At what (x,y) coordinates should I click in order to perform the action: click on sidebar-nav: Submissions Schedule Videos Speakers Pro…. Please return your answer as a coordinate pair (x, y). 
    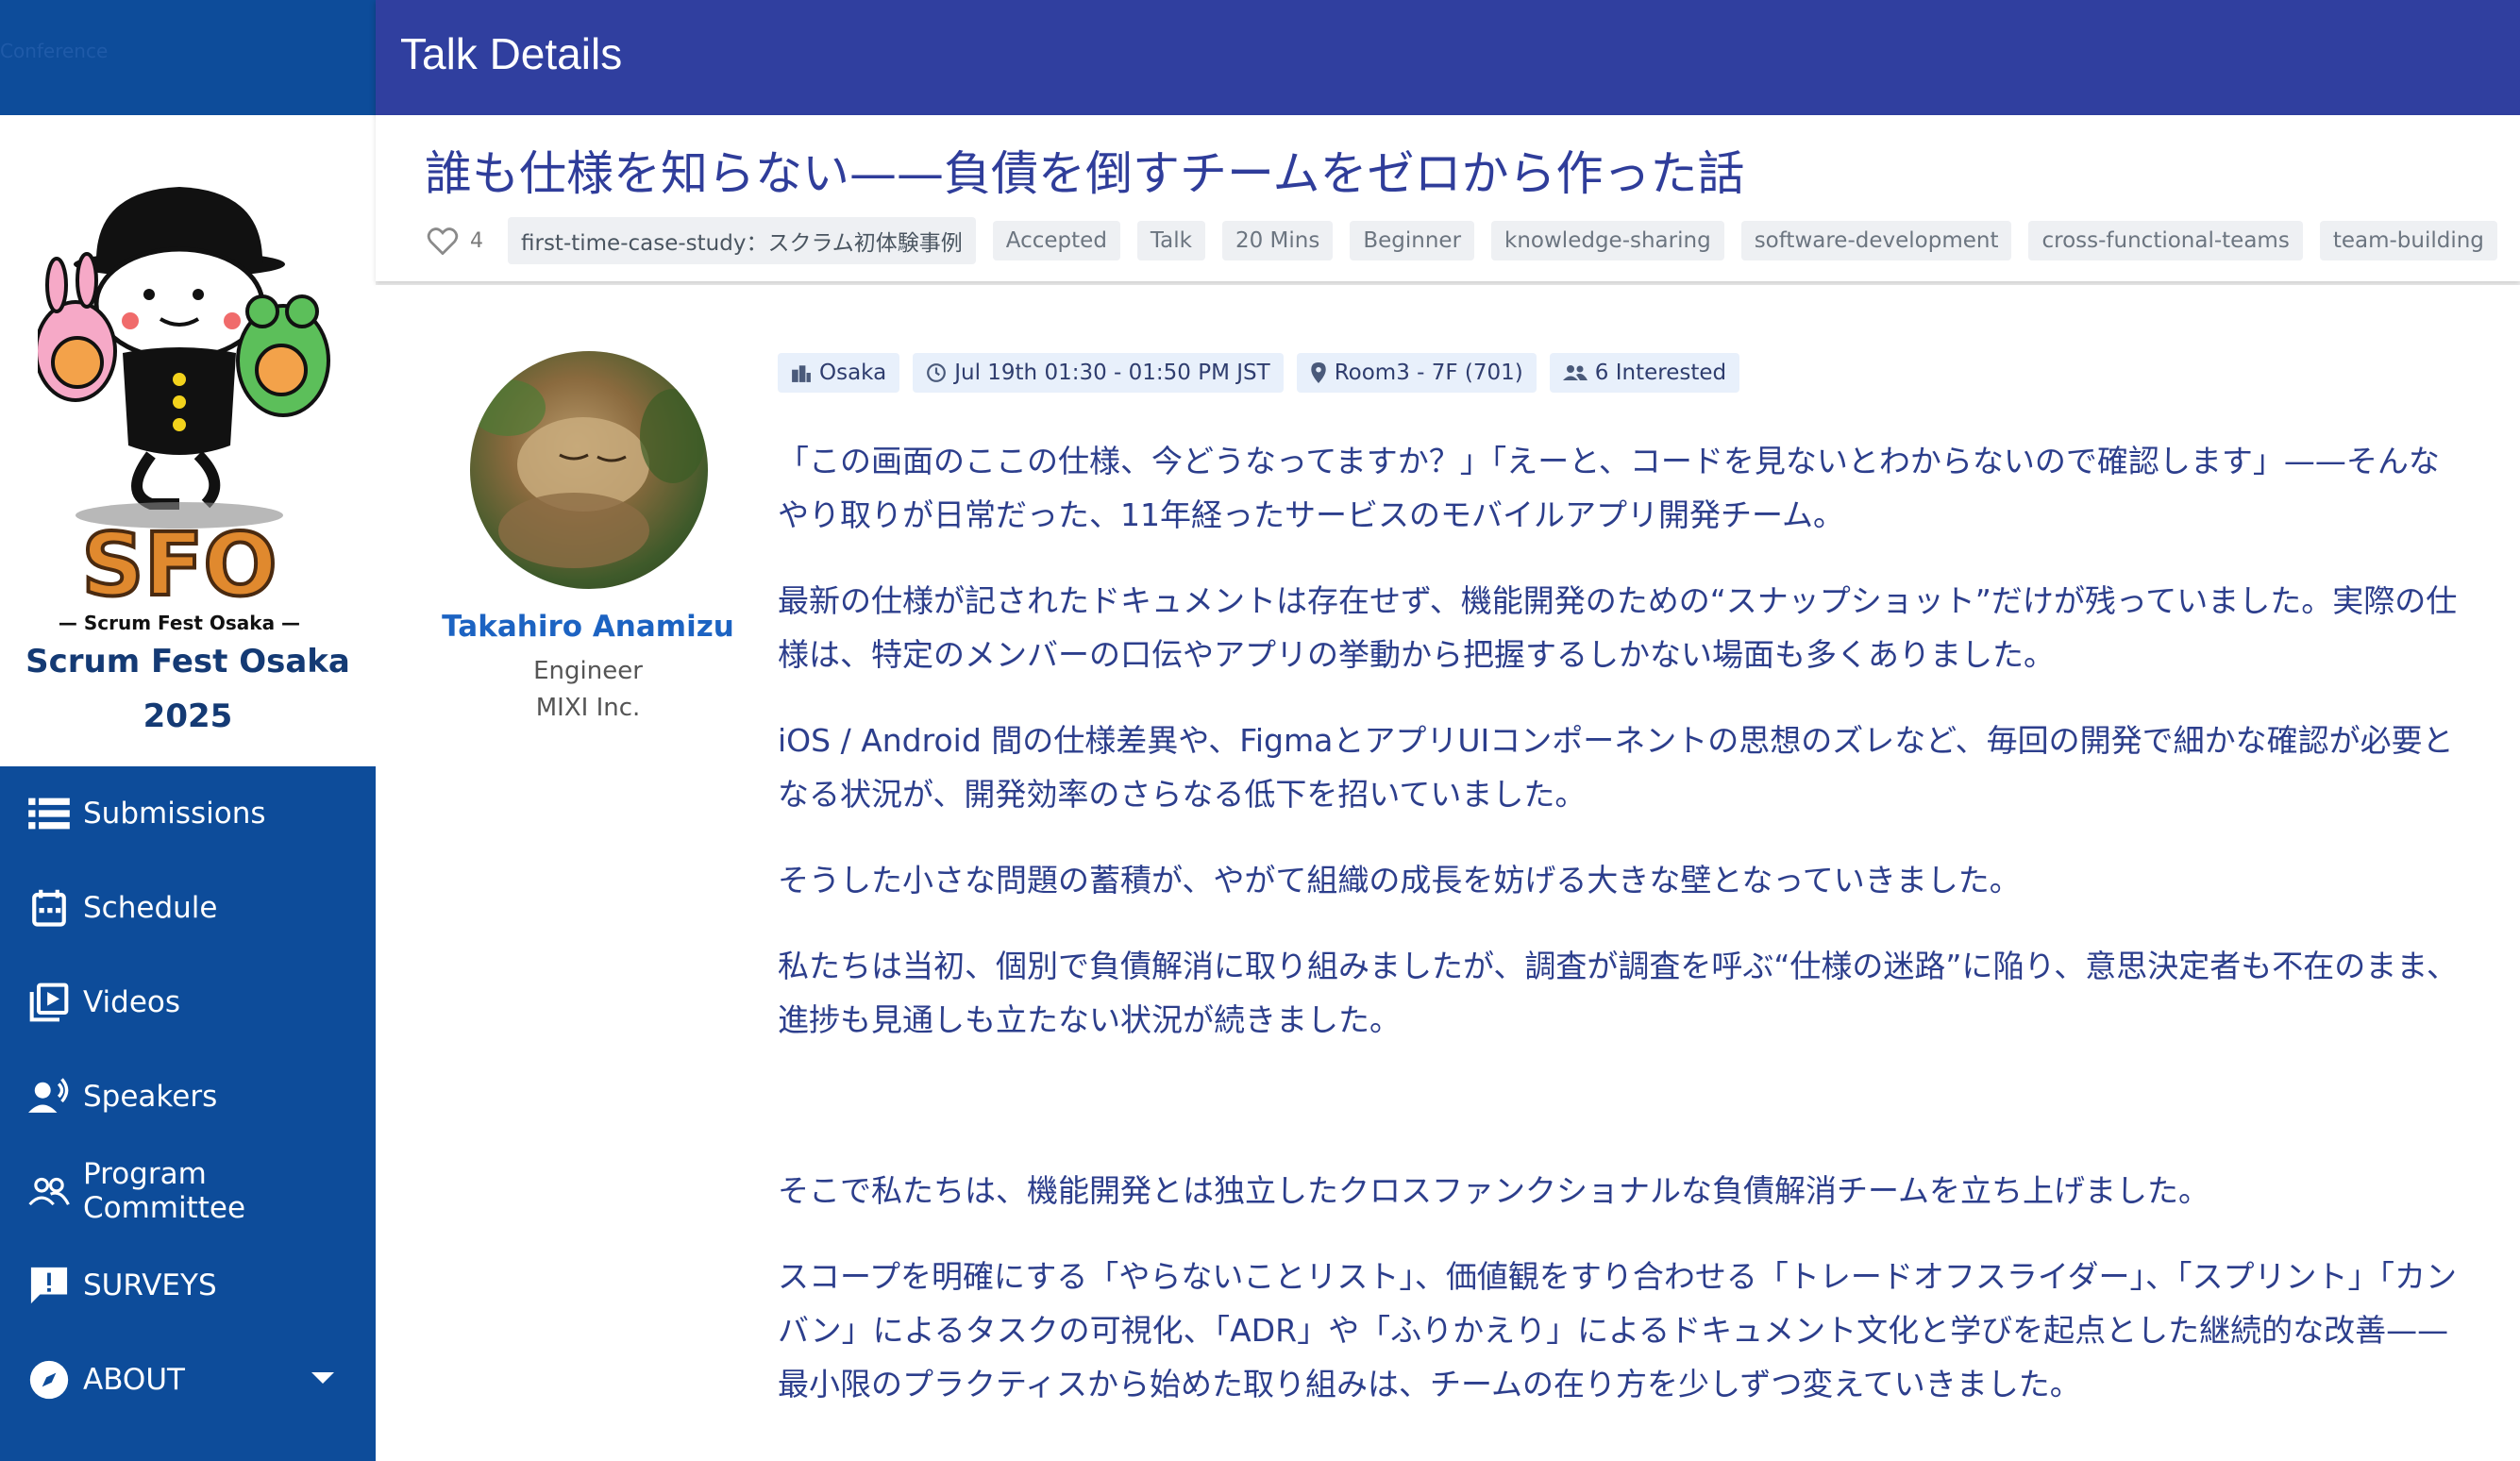
    Looking at the image, I should click on (188, 1096).